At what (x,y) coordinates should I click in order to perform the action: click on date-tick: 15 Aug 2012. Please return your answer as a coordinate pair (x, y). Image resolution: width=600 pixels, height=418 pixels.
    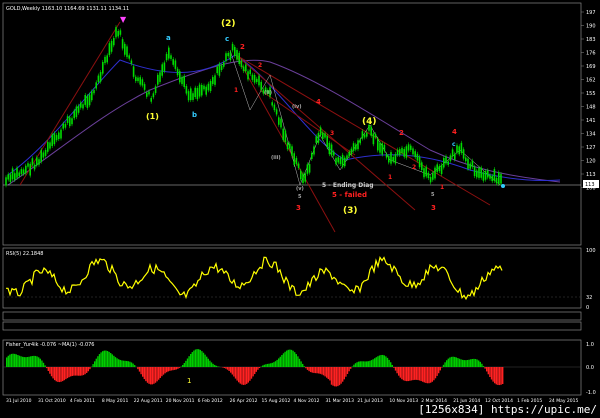
    Looking at the image, I should click on (276, 401).